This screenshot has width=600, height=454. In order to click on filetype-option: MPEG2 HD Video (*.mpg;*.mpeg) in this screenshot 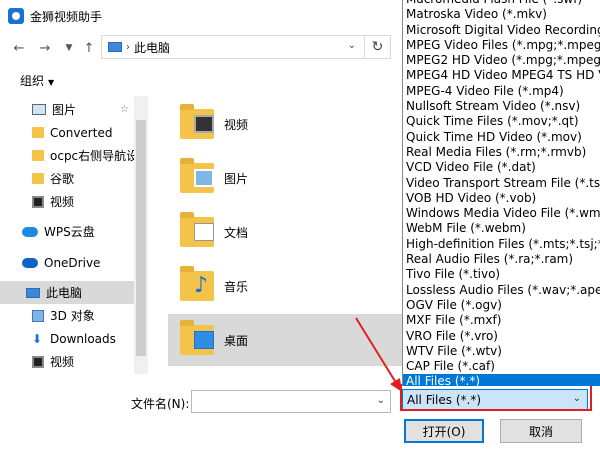, I will do `click(501, 60)`.